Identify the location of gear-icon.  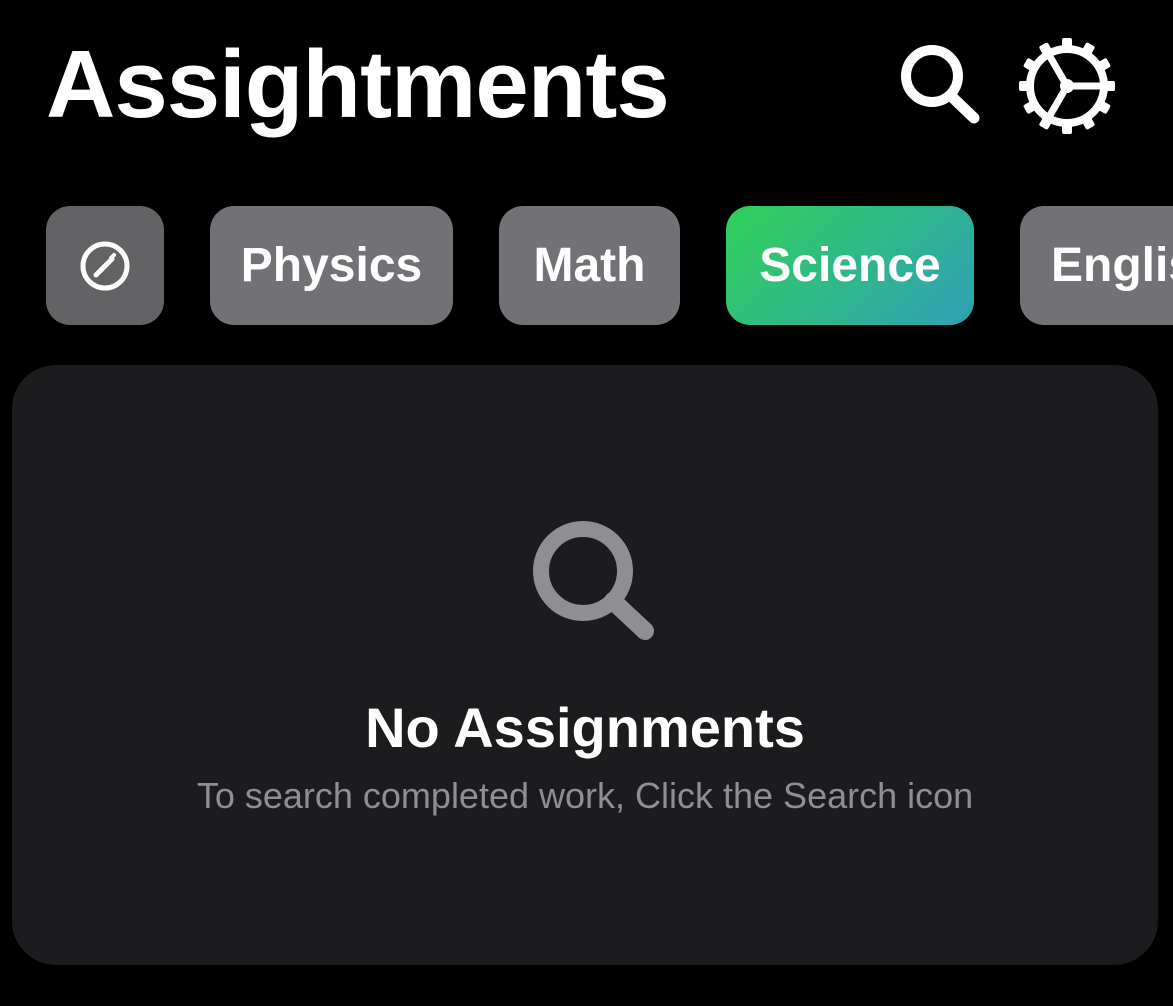
(1067, 86).